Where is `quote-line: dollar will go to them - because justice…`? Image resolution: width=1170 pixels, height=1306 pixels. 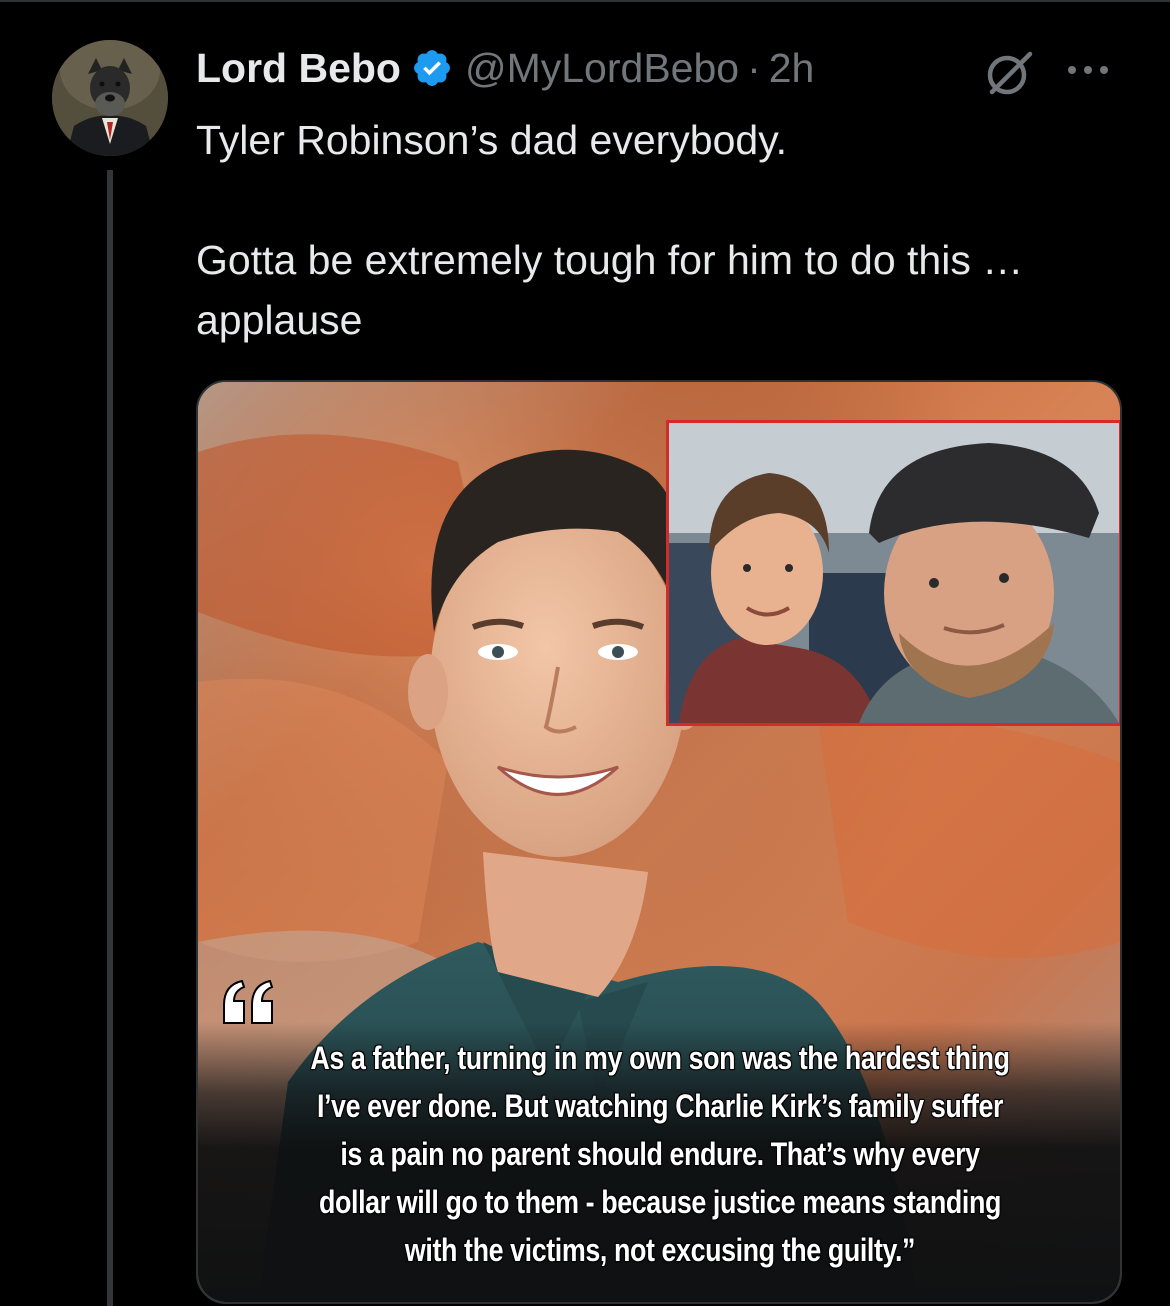 quote-line: dollar will go to them - because justice… is located at coordinates (660, 1202).